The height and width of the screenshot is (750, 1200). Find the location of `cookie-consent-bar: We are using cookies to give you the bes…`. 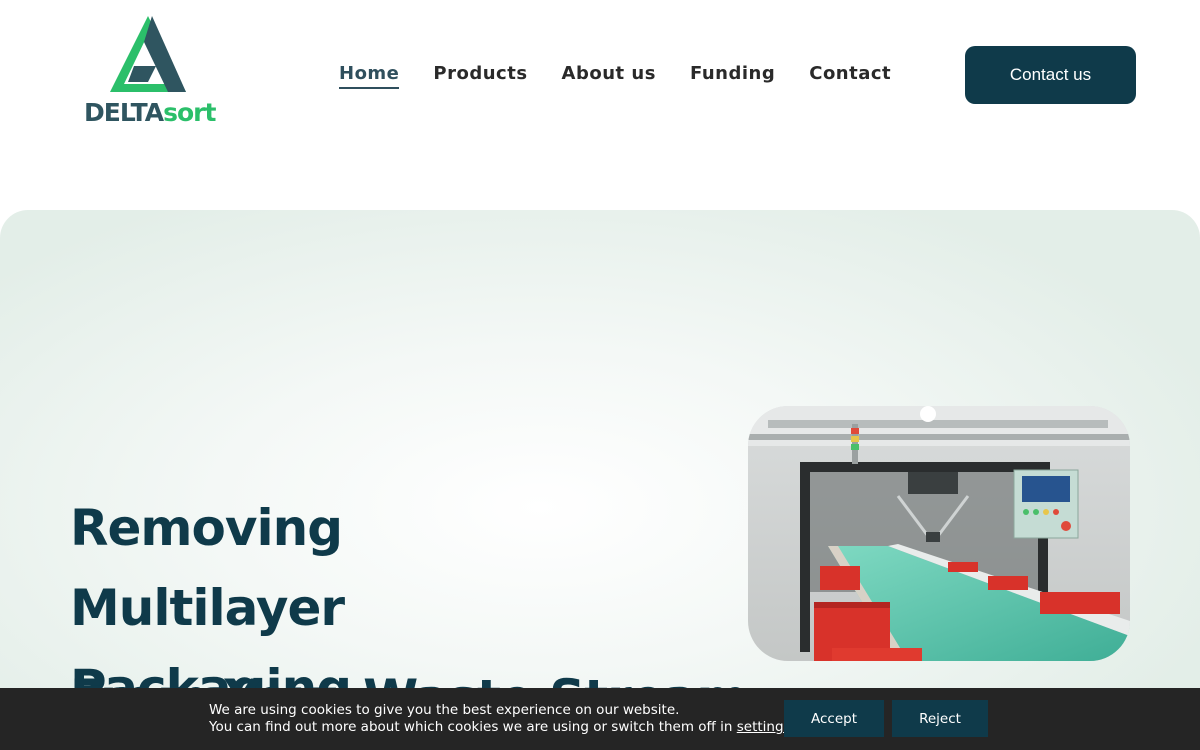

cookie-consent-bar: We are using cookies to give you the bes… is located at coordinates (600, 719).